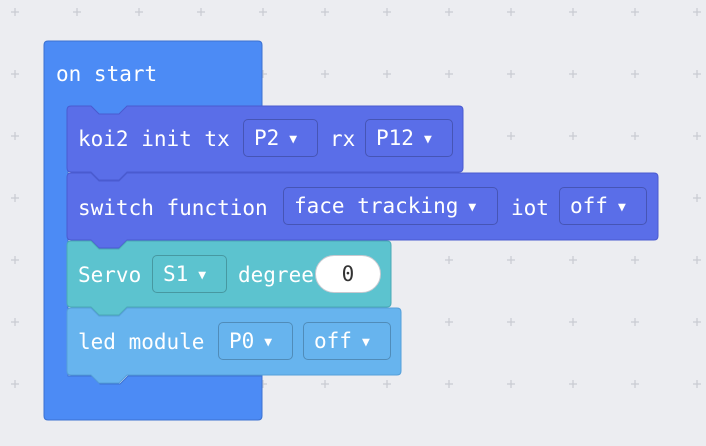 The image size is (706, 446). I want to click on rx-pin-value: P12, so click(395, 138).